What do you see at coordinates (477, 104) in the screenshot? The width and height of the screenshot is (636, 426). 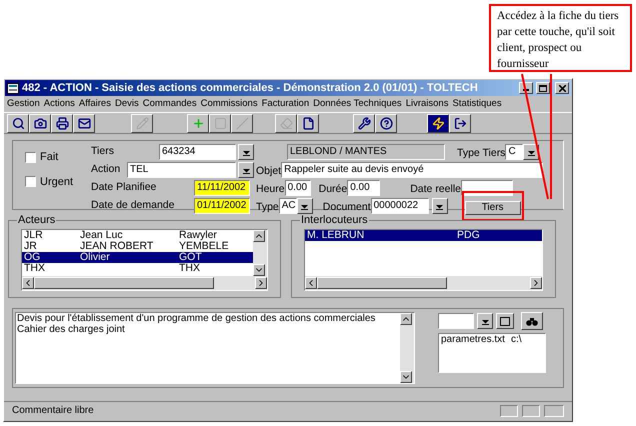 I see `menu-item: Statistiques` at bounding box center [477, 104].